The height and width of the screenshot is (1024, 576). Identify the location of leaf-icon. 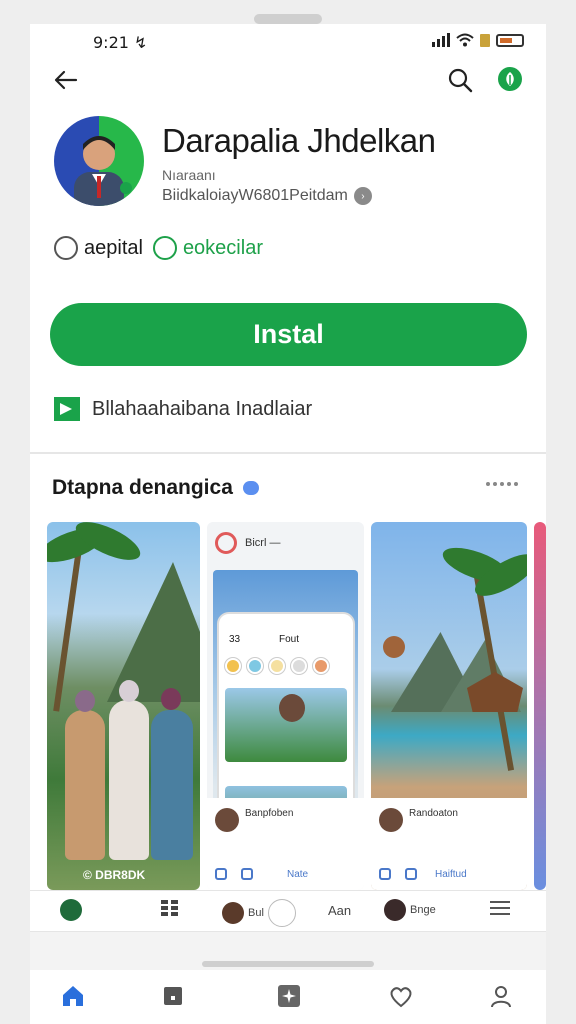
(510, 79).